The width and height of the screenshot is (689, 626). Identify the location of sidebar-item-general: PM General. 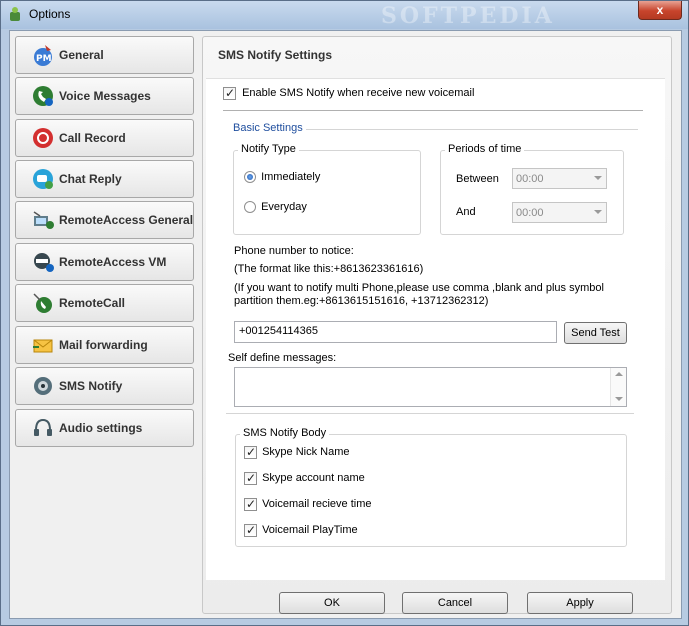
(104, 55).